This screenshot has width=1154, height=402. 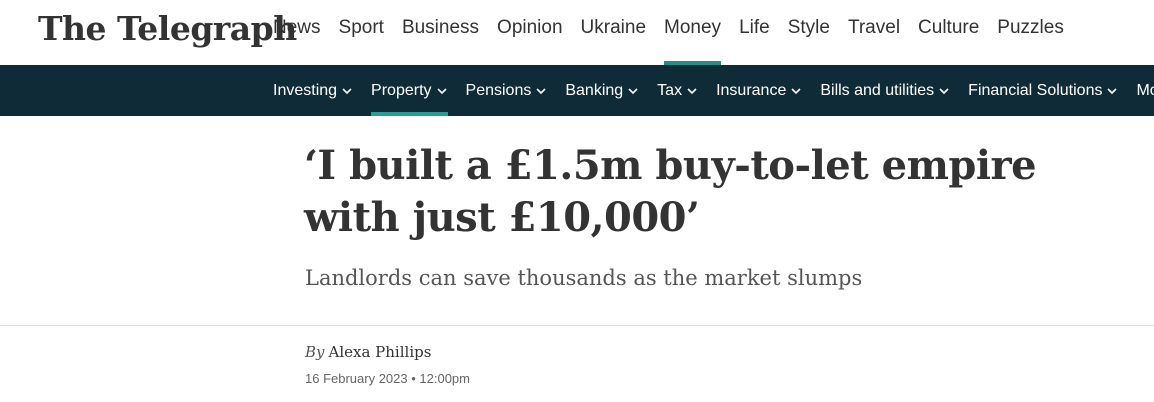 I want to click on subnav-item-investing: Investing, so click(x=313, y=90).